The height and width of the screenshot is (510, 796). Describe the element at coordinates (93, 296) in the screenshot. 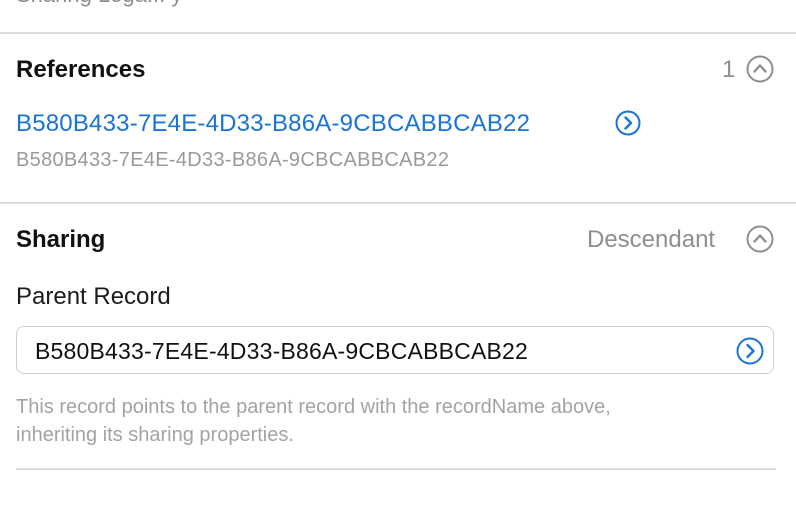

I see `parent-record-label: Parent Record` at that location.